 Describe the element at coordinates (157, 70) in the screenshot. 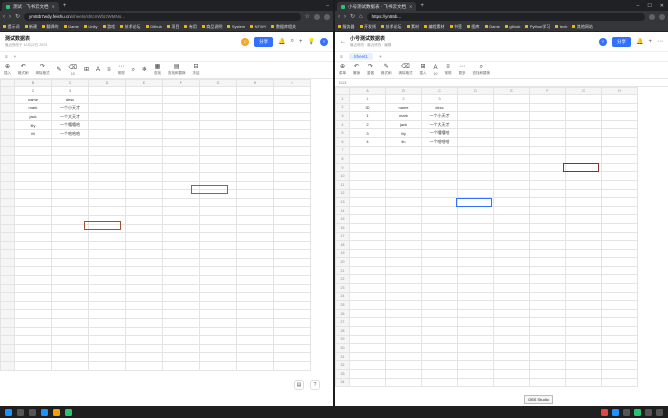

I see `toolbar-button: ▦ 查找` at that location.